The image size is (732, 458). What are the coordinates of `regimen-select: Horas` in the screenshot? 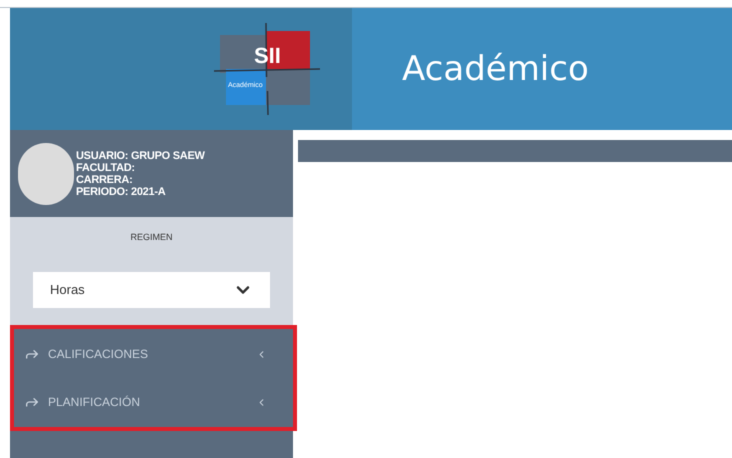 It's located at (151, 290).